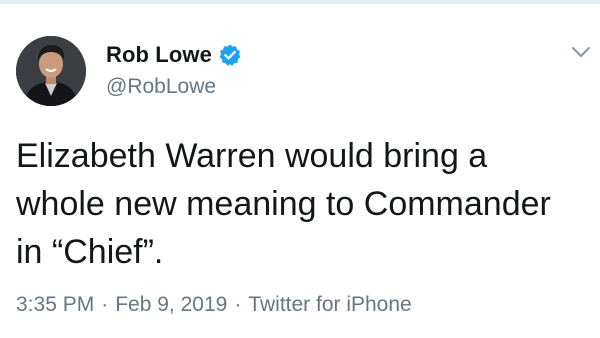 This screenshot has width=600, height=338. I want to click on display-name: Rob Lowe, so click(159, 55).